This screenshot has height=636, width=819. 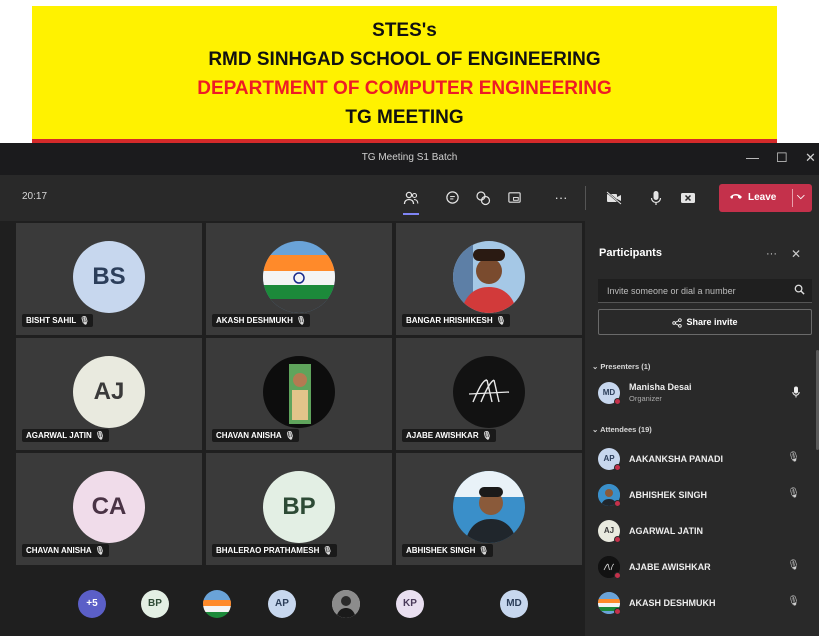 What do you see at coordinates (404, 30) in the screenshot?
I see `banner-org: STES's` at bounding box center [404, 30].